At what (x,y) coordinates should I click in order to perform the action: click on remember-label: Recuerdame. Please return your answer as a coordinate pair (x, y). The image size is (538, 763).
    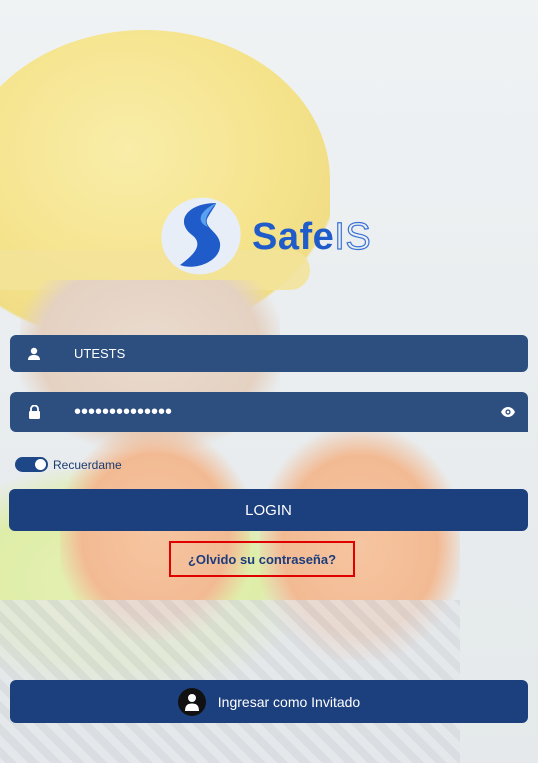
    Looking at the image, I should click on (87, 464).